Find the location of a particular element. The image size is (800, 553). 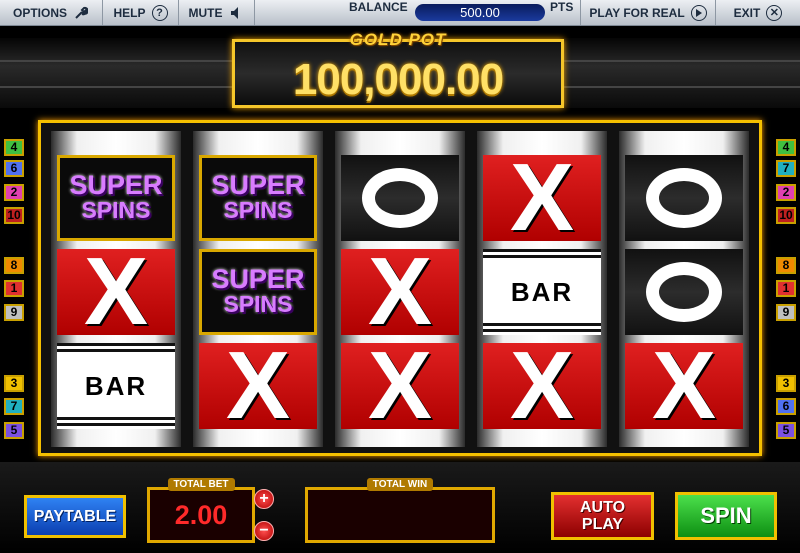

wrench-icon is located at coordinates (81, 13).